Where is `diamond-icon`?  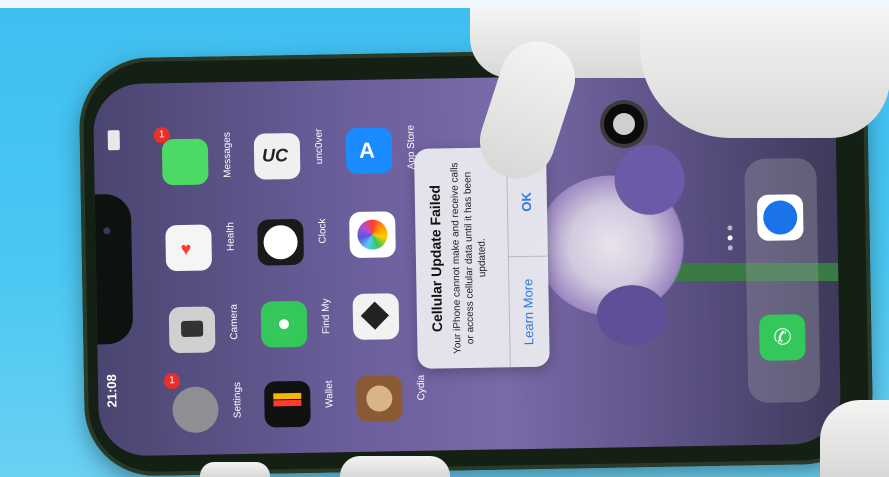 diamond-icon is located at coordinates (376, 316).